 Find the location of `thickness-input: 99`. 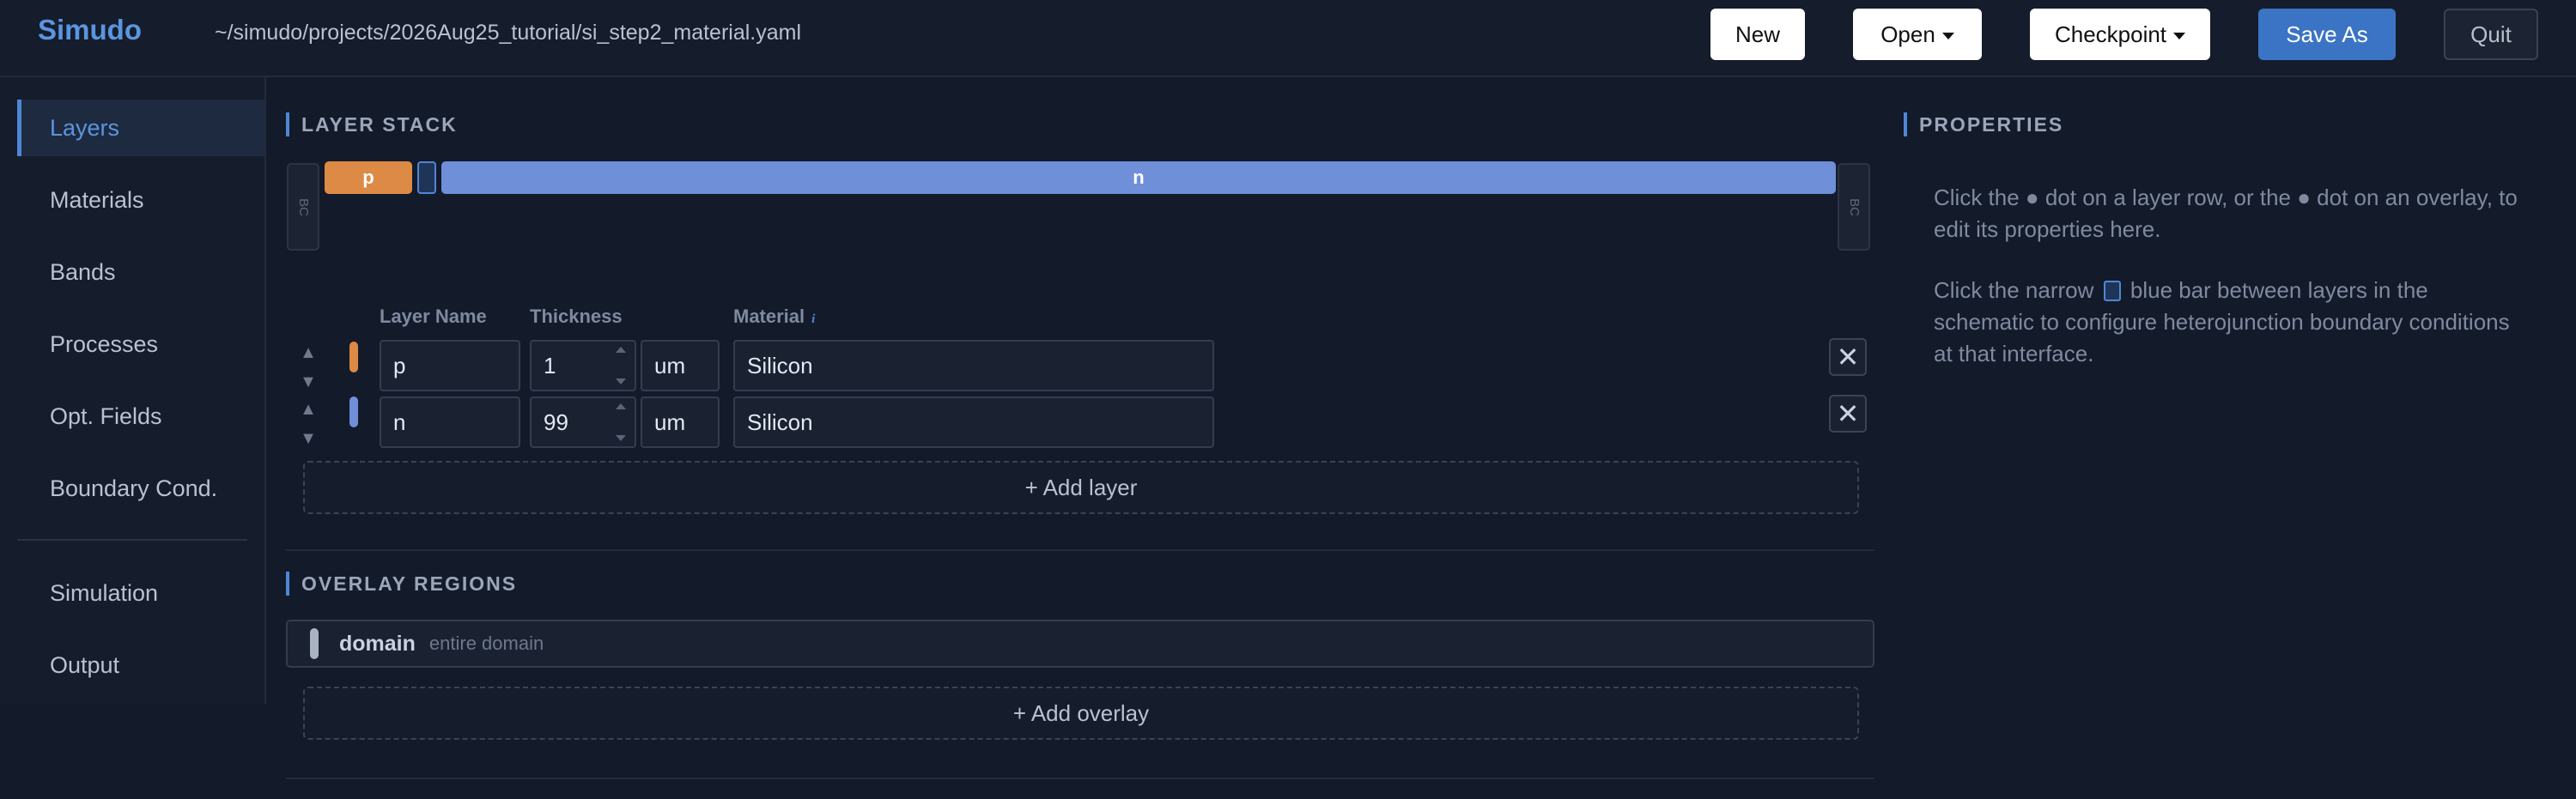

thickness-input: 99 is located at coordinates (583, 422).